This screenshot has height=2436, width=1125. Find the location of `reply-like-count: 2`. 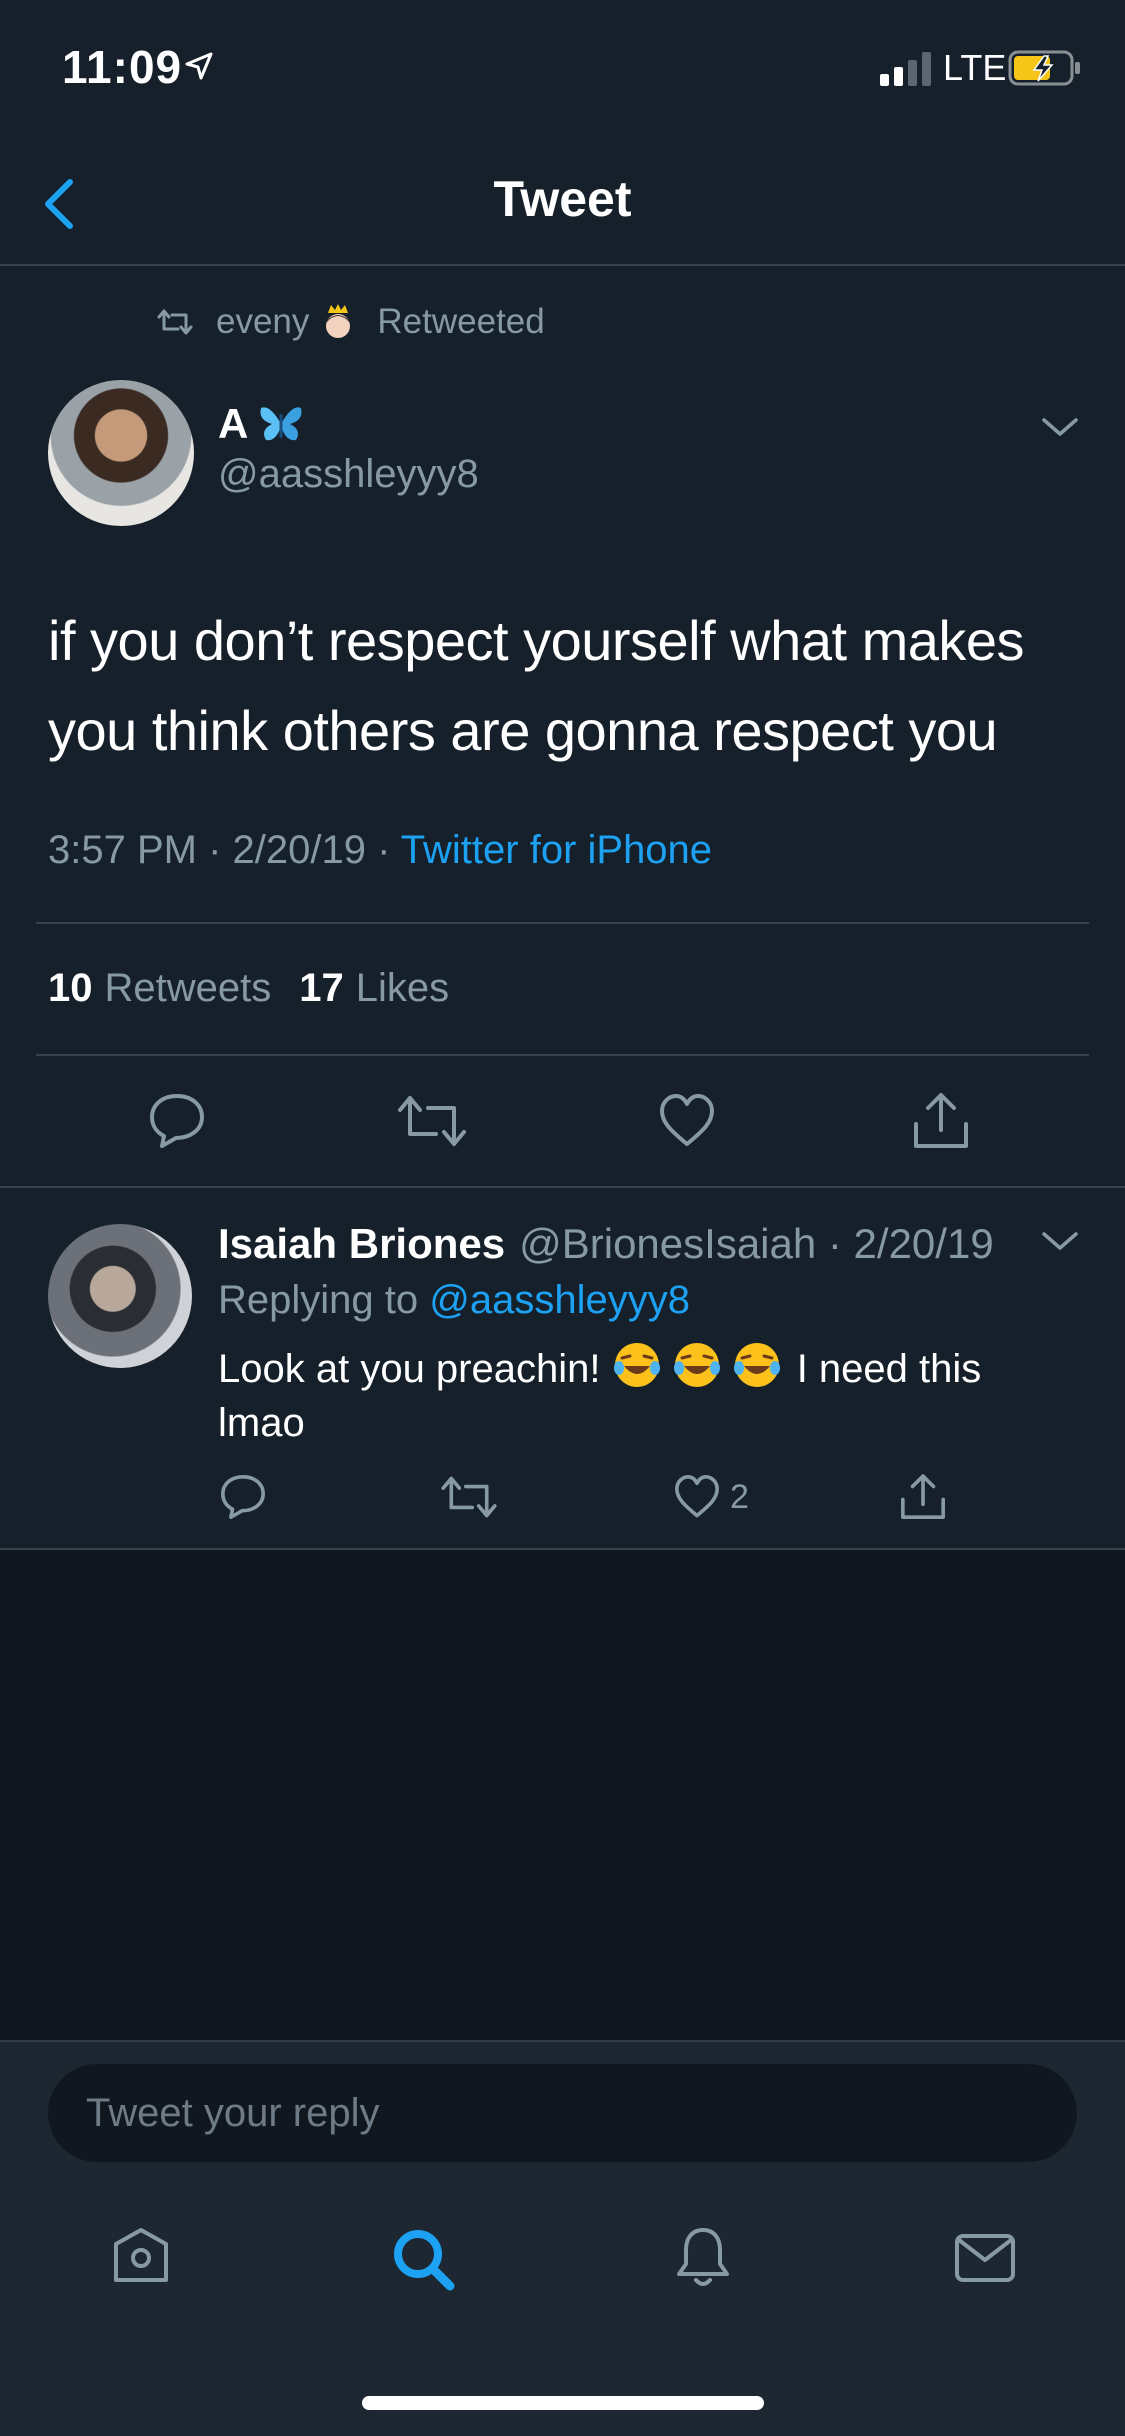

reply-like-count: 2 is located at coordinates (739, 1497).